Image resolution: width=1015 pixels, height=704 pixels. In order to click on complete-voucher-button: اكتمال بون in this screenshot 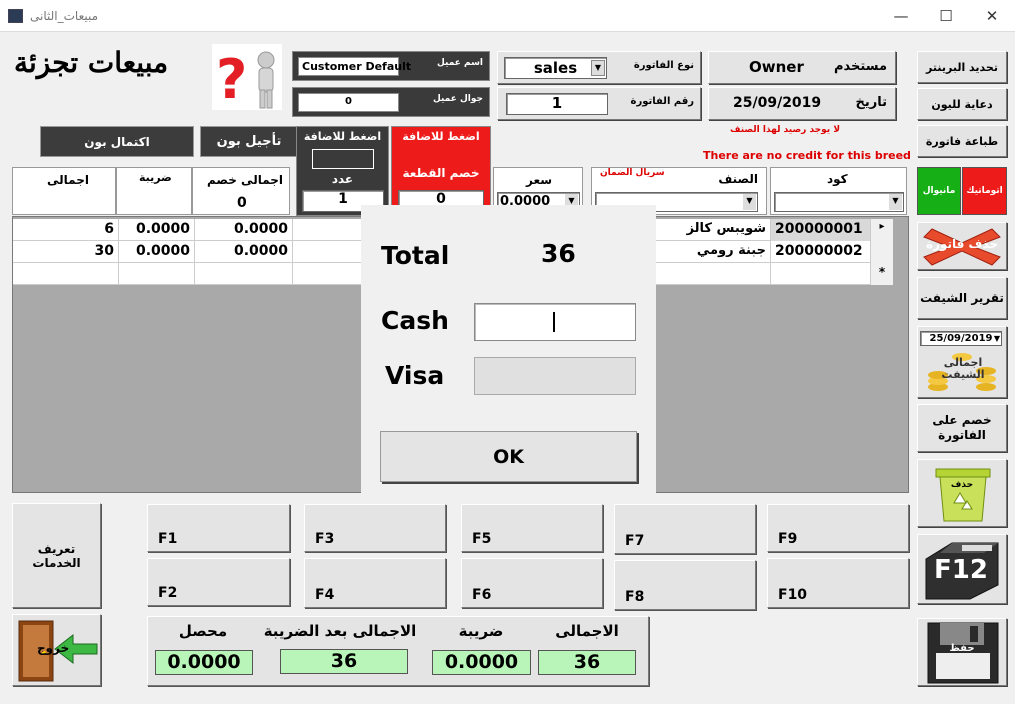, I will do `click(117, 141)`.